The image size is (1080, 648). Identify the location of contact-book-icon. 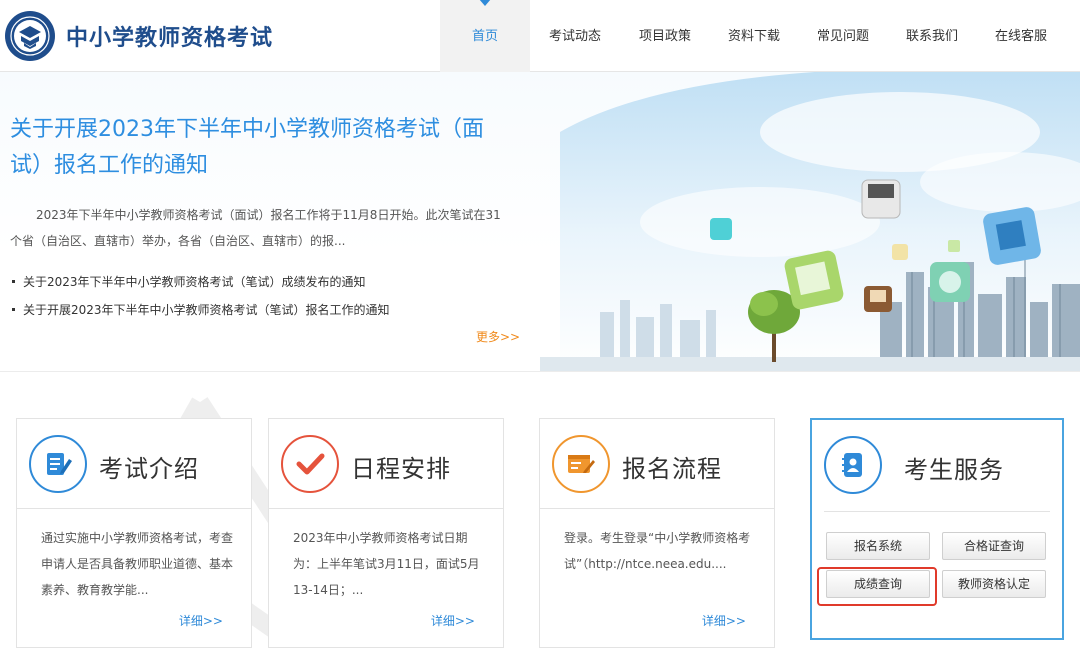
(852, 465).